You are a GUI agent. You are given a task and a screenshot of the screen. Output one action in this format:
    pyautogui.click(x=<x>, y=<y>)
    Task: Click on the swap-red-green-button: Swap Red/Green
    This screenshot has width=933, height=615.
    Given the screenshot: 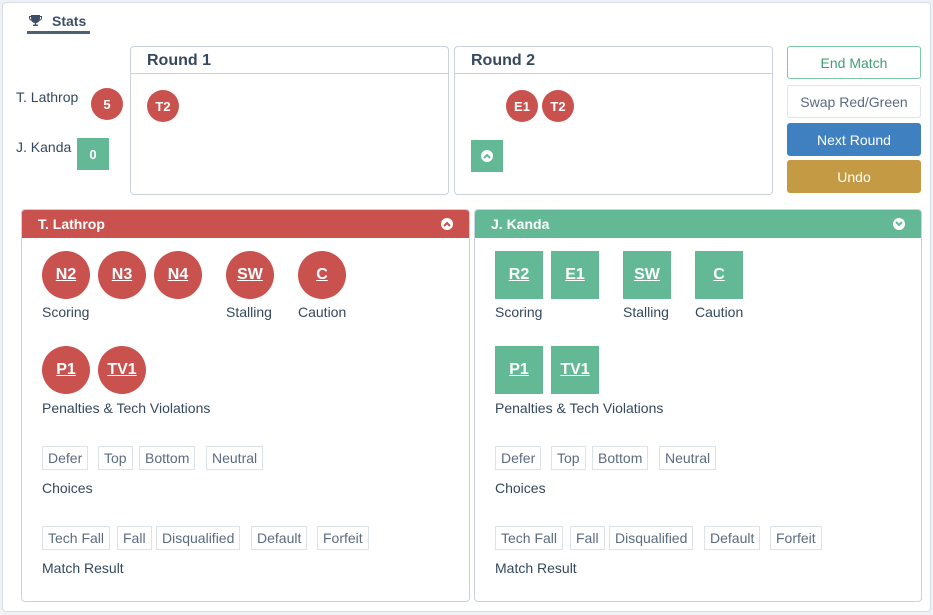 What is the action you would take?
    pyautogui.click(x=854, y=101)
    